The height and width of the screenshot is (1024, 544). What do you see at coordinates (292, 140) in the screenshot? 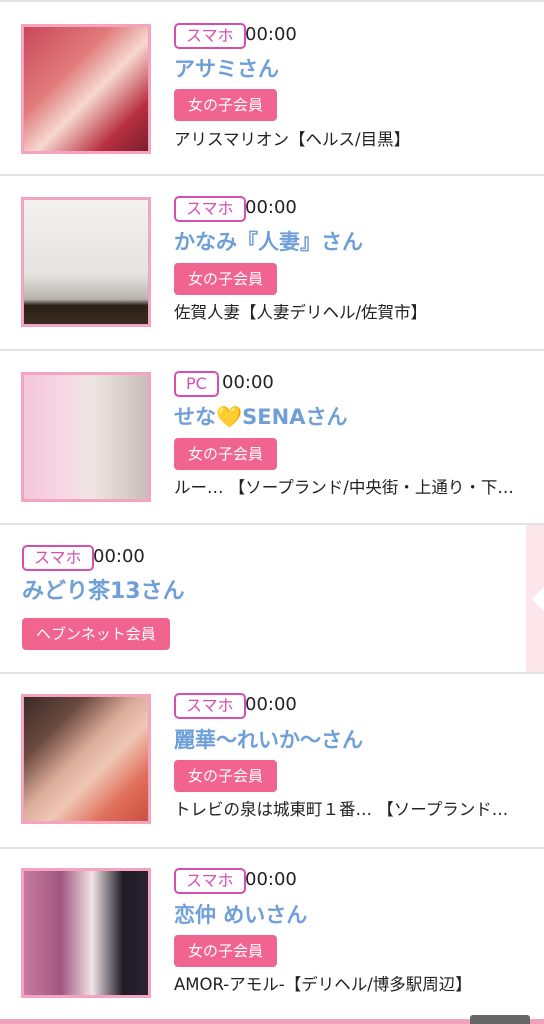
I see `shop-info: アリスマリオン【ヘルス/目黒】` at bounding box center [292, 140].